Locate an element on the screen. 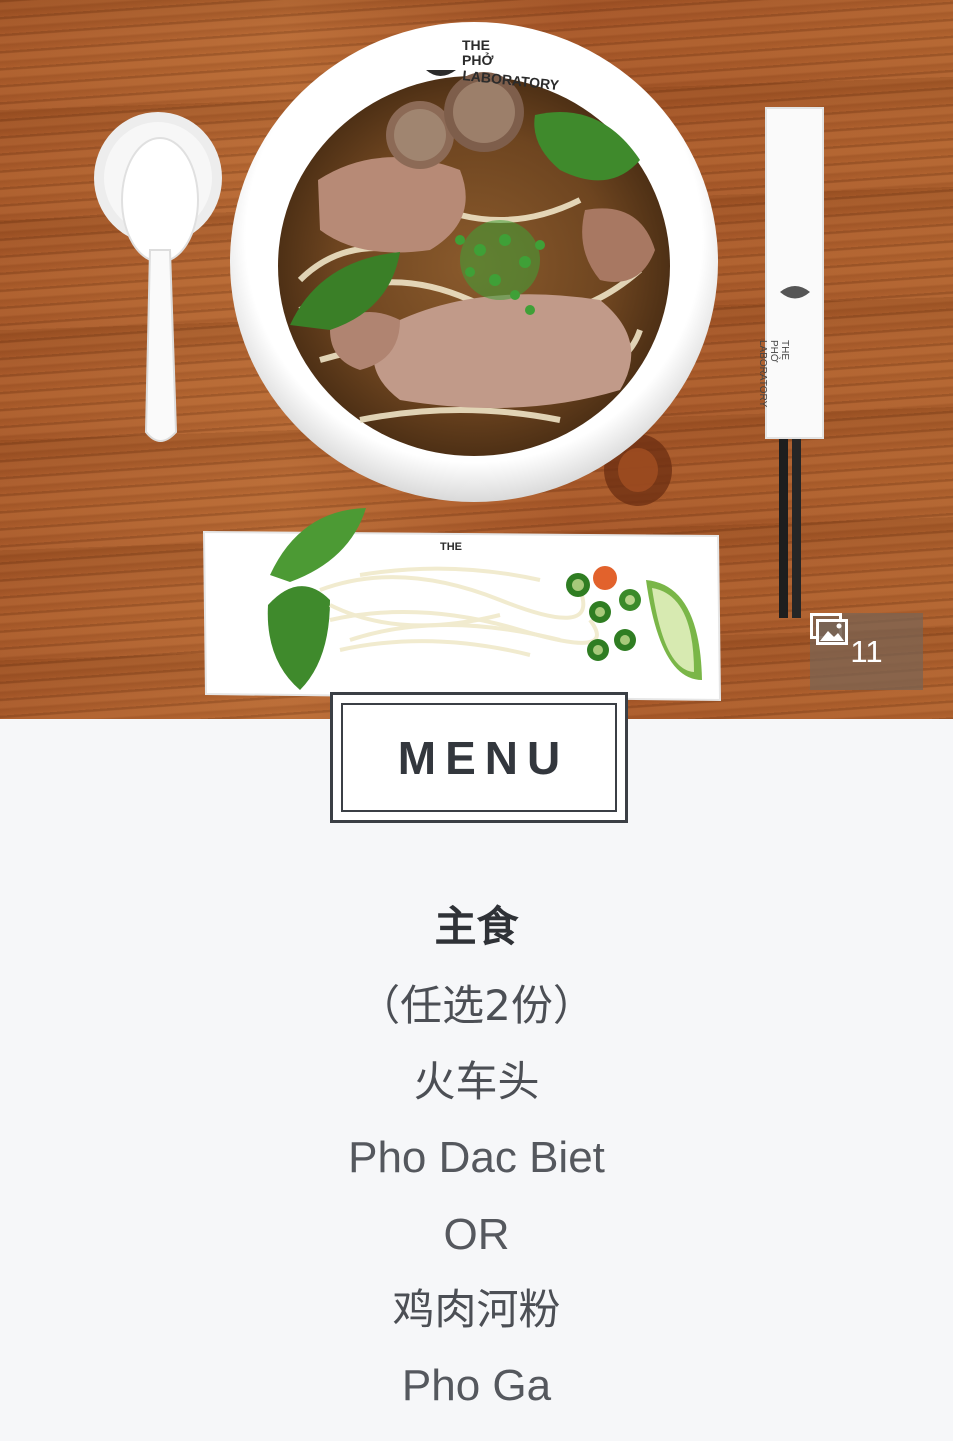  spoon-icon is located at coordinates (158, 277).